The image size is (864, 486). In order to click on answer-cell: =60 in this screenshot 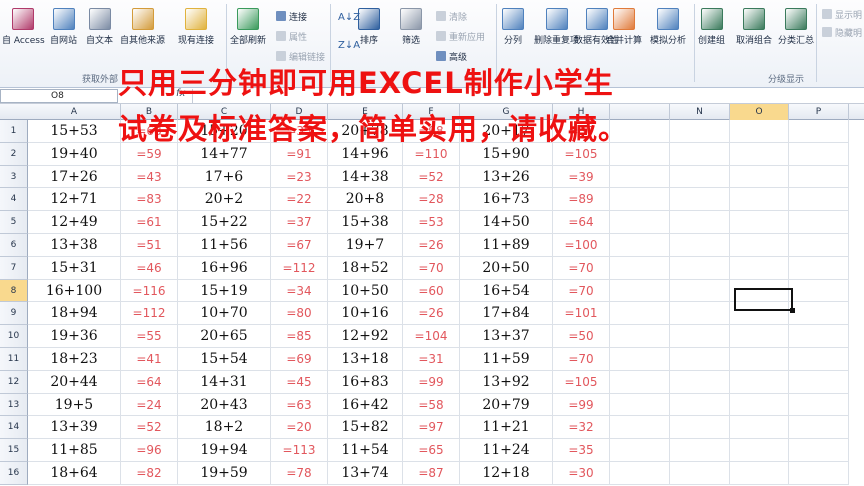, I will do `click(431, 291)`.